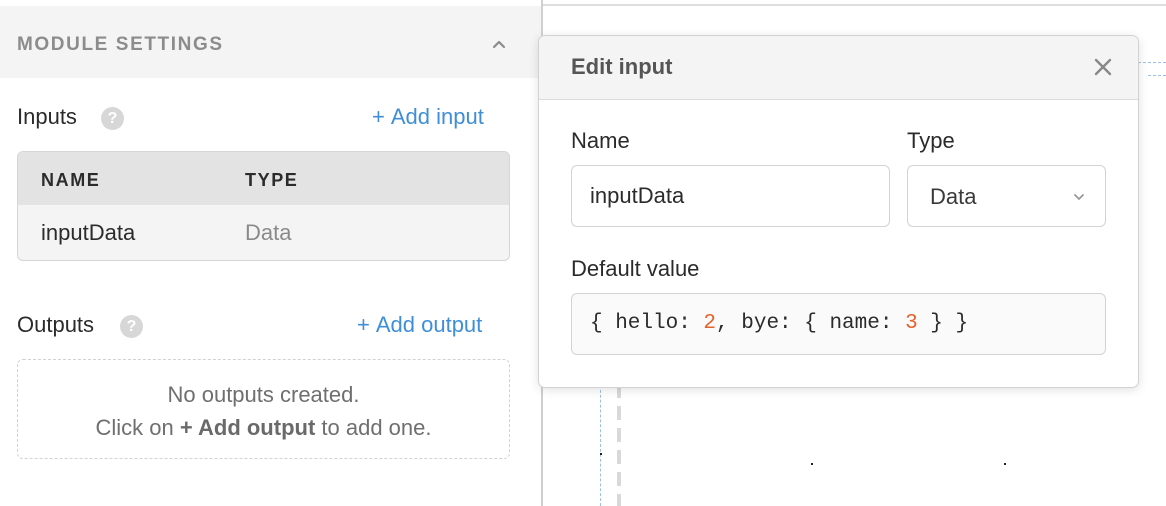 This screenshot has width=1166, height=506. What do you see at coordinates (47, 116) in the screenshot?
I see `inputs-label: Inputs` at bounding box center [47, 116].